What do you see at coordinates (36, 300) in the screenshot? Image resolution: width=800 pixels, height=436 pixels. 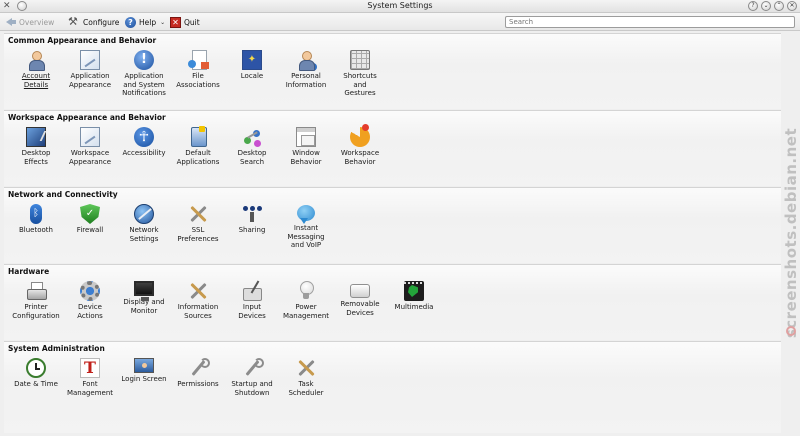 I see `item-printer-configuration: Printer Configuration` at bounding box center [36, 300].